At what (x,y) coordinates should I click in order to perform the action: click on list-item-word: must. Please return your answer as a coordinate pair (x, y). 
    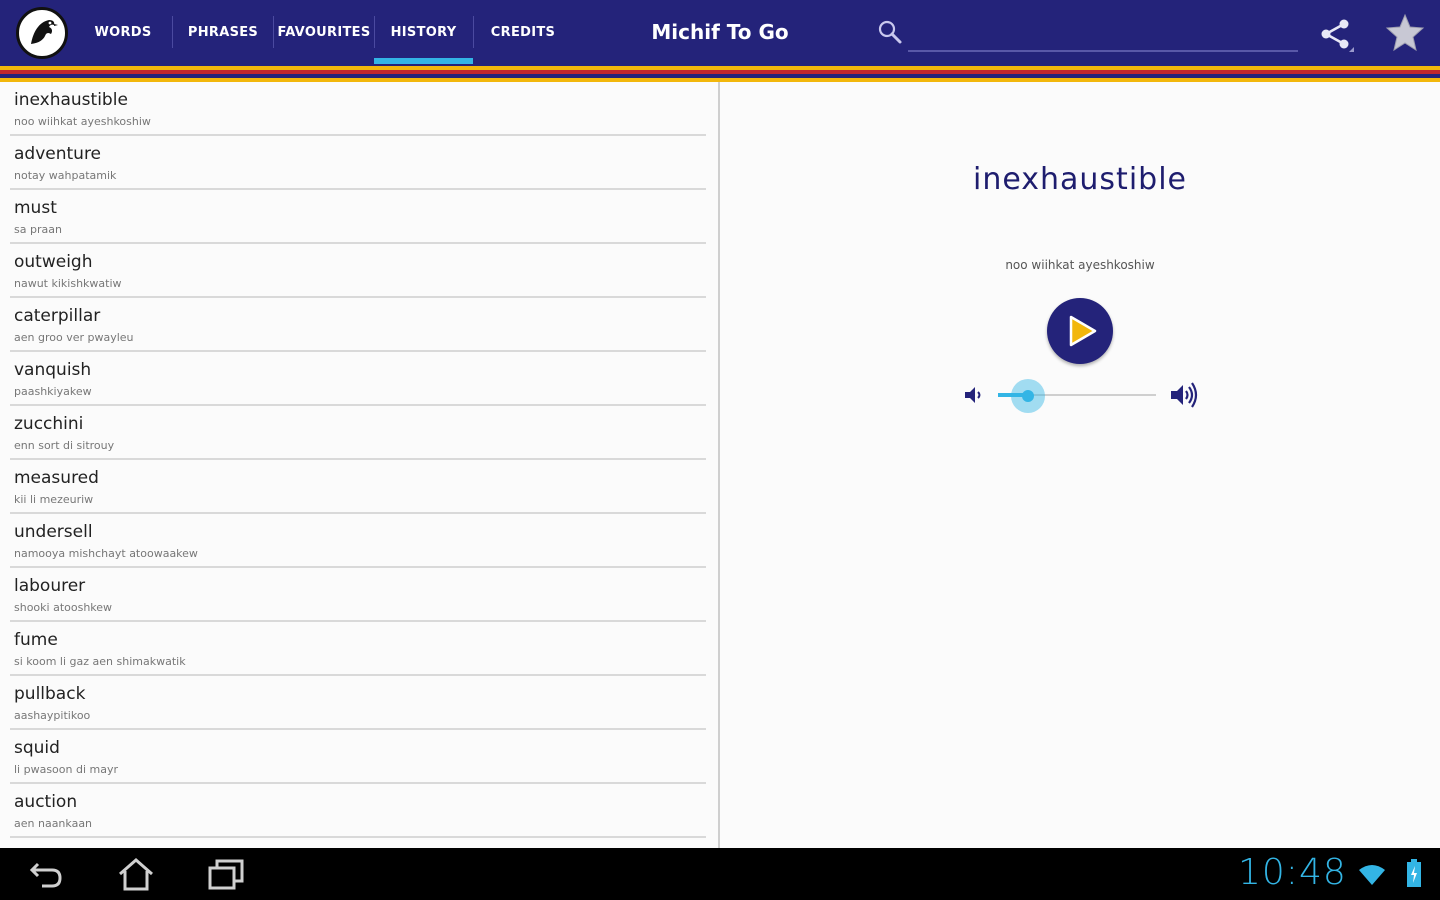
    Looking at the image, I should click on (35, 208).